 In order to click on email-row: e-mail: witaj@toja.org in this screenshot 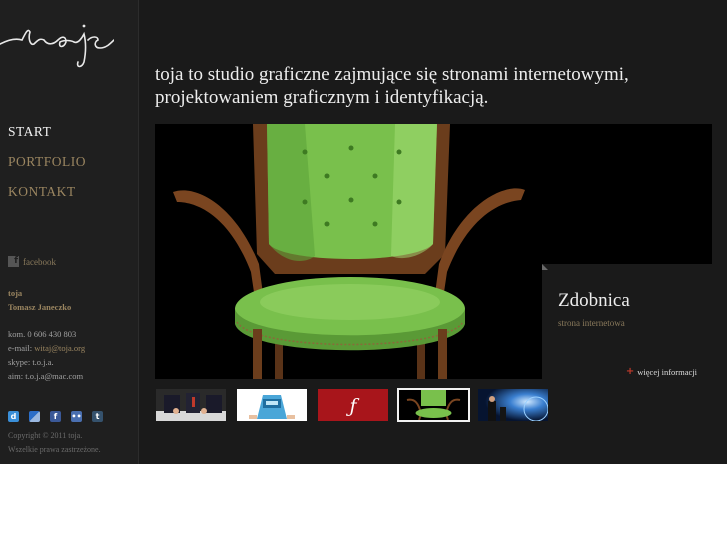, I will do `click(46, 348)`.